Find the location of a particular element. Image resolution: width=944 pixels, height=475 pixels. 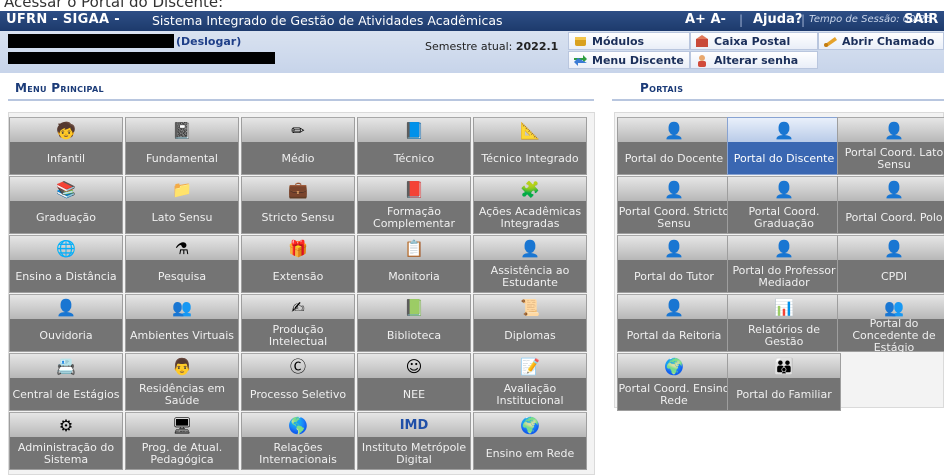

menu-tile-ensino-a-distancia: 🌐 Ensino a Distância is located at coordinates (66, 264).